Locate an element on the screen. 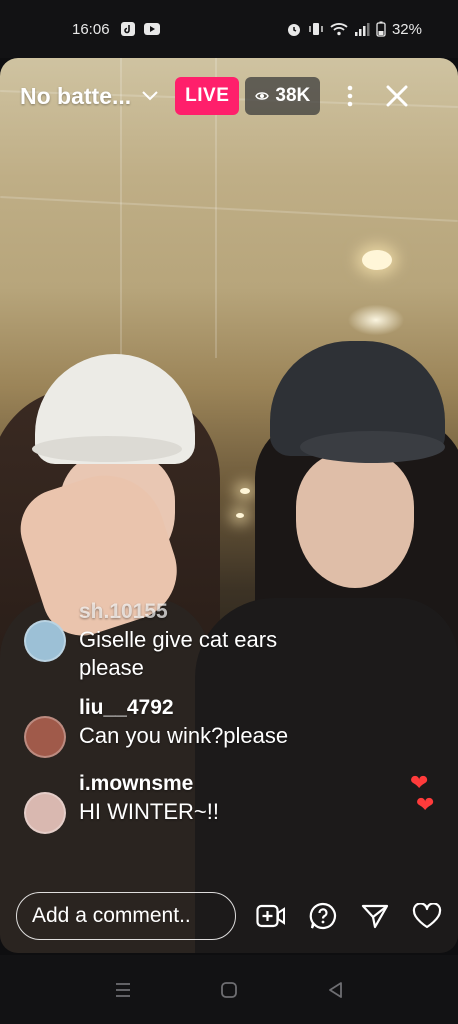 This screenshot has height=1024, width=458. battery-icon is located at coordinates (381, 29).